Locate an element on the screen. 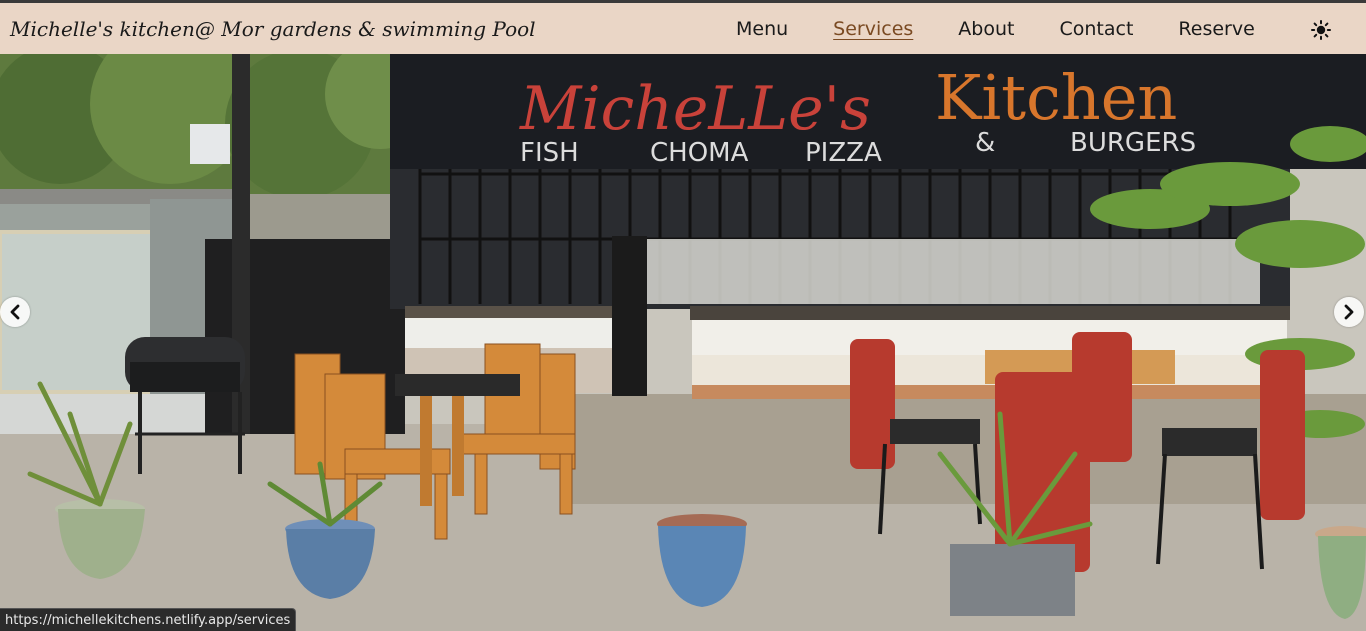  sign-title-text: MicheLLe's is located at coordinates (695, 109).